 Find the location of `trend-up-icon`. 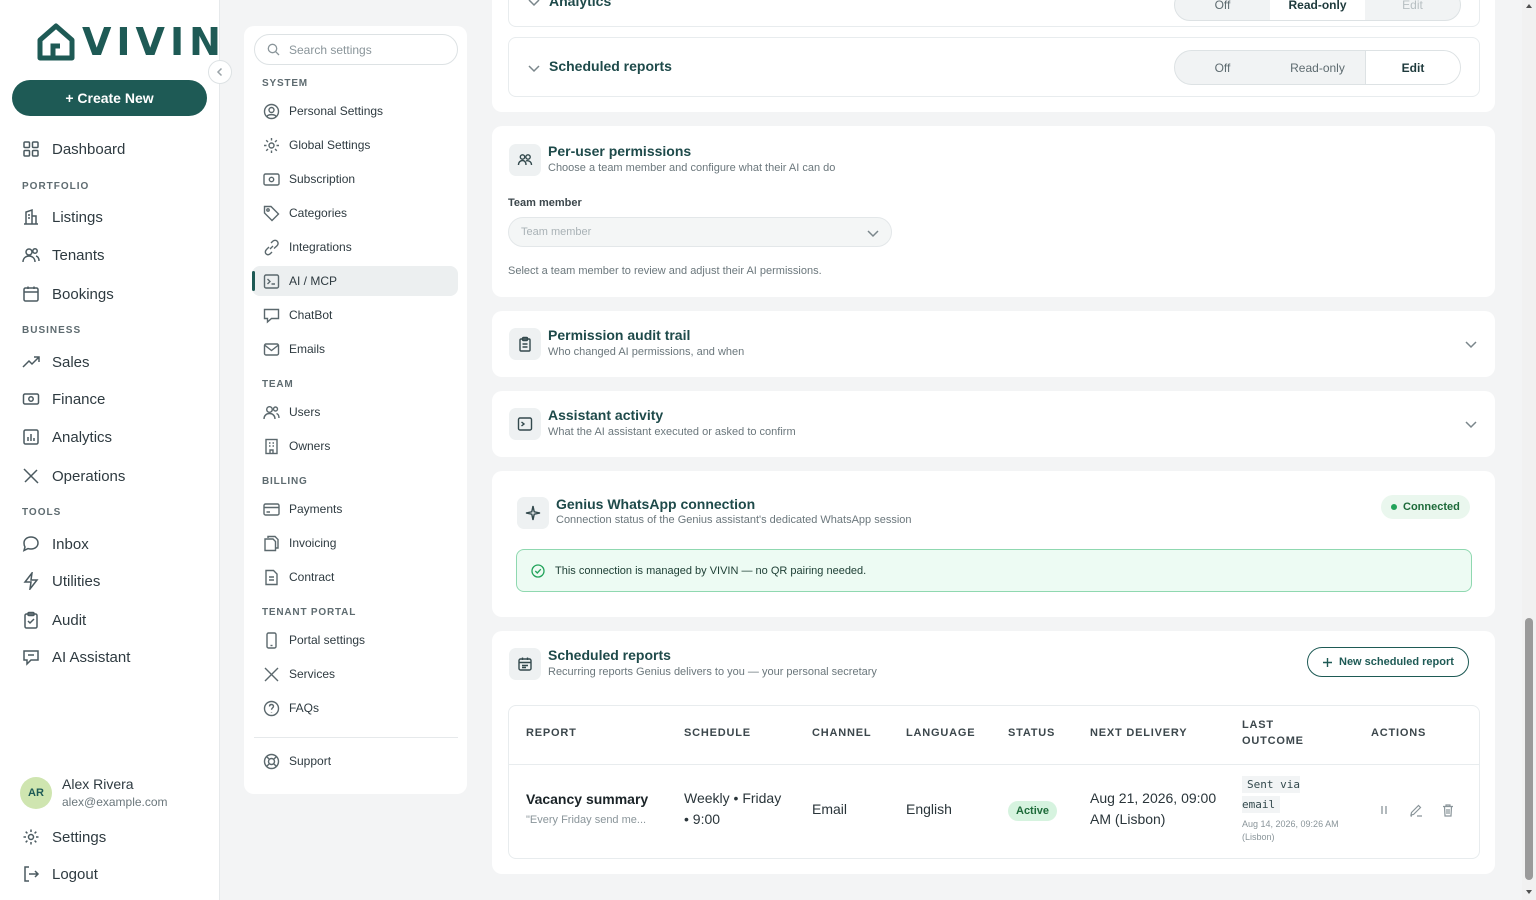

trend-up-icon is located at coordinates (31, 362).